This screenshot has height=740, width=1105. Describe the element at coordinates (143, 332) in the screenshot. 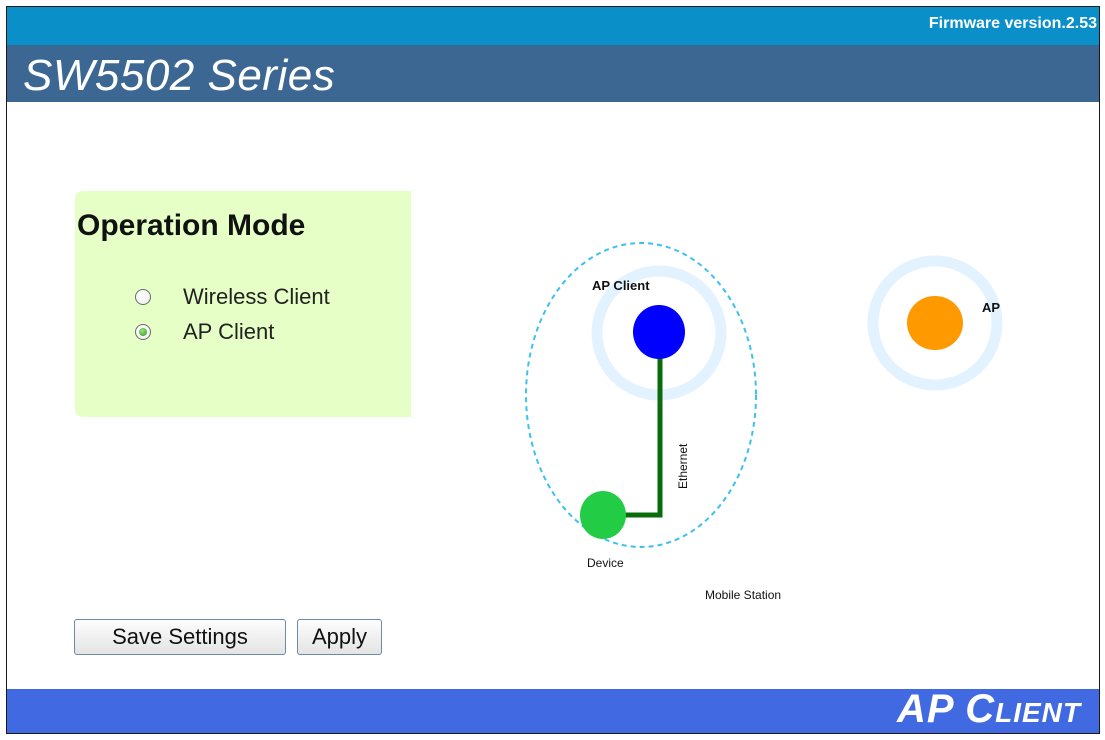

I see `ap-client-radio` at that location.